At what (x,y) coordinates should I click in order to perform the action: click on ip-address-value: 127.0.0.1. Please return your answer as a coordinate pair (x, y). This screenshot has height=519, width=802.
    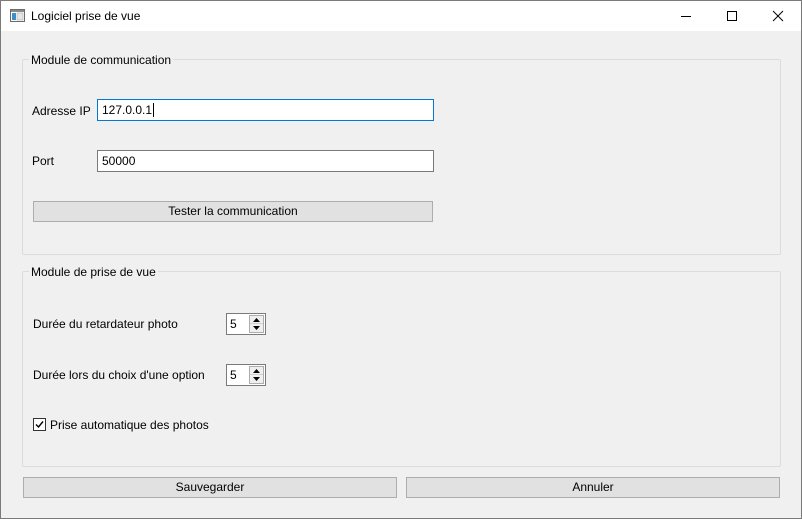
    Looking at the image, I should click on (127, 110).